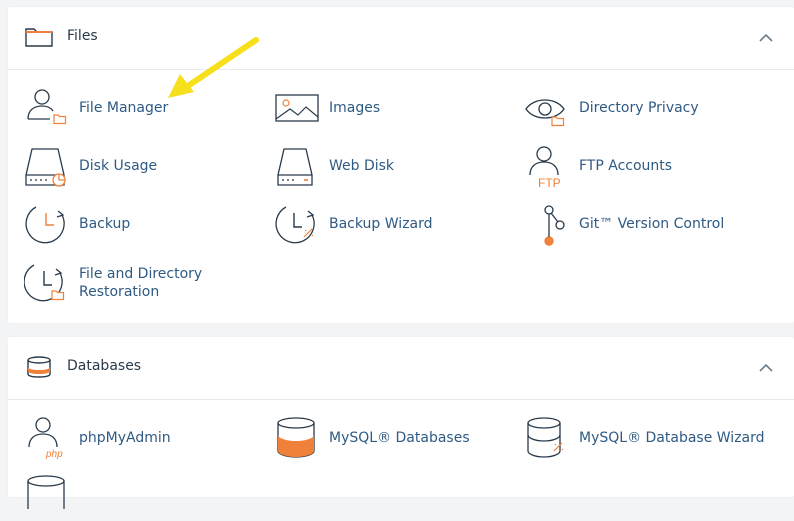  Describe the element at coordinates (124, 108) in the screenshot. I see `file-manager-label: File Manager` at that location.